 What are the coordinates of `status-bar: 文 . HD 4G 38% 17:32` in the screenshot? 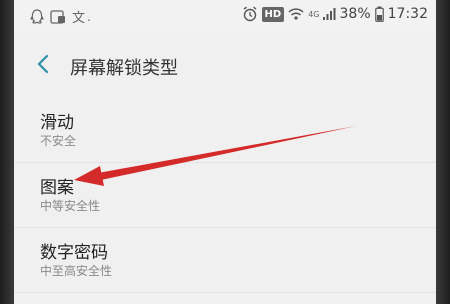 It's located at (225, 16).